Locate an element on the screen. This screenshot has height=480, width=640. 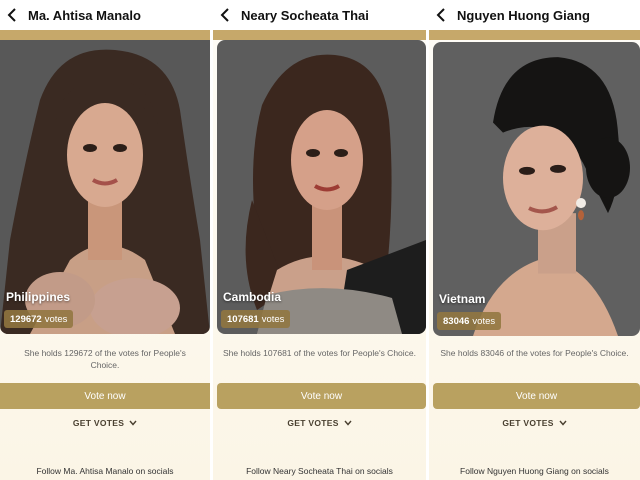
vote-count: 129672 is located at coordinates (26, 319).